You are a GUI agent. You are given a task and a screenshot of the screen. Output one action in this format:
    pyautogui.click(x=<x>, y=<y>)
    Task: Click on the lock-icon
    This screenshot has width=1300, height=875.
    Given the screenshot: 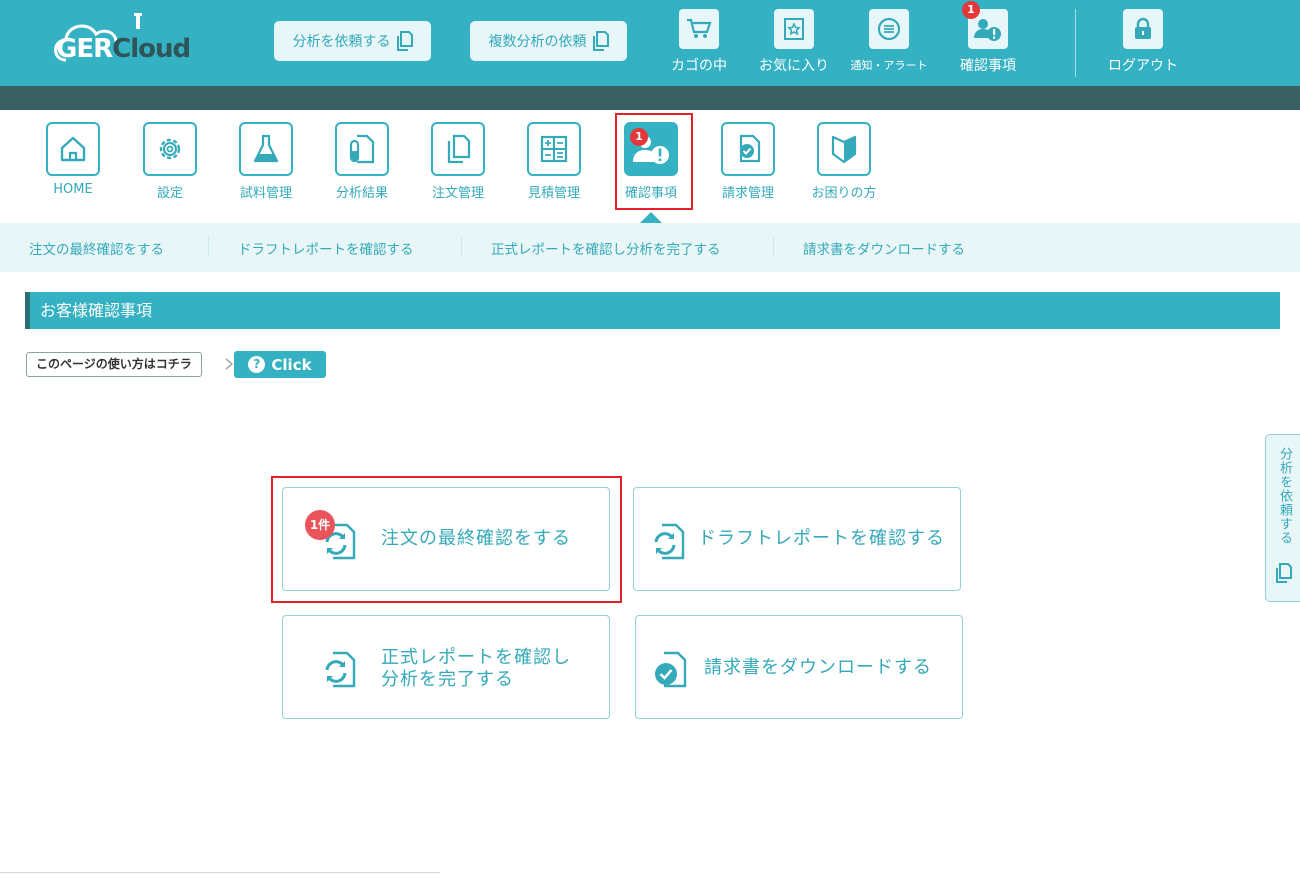 What is the action you would take?
    pyautogui.click(x=1143, y=28)
    